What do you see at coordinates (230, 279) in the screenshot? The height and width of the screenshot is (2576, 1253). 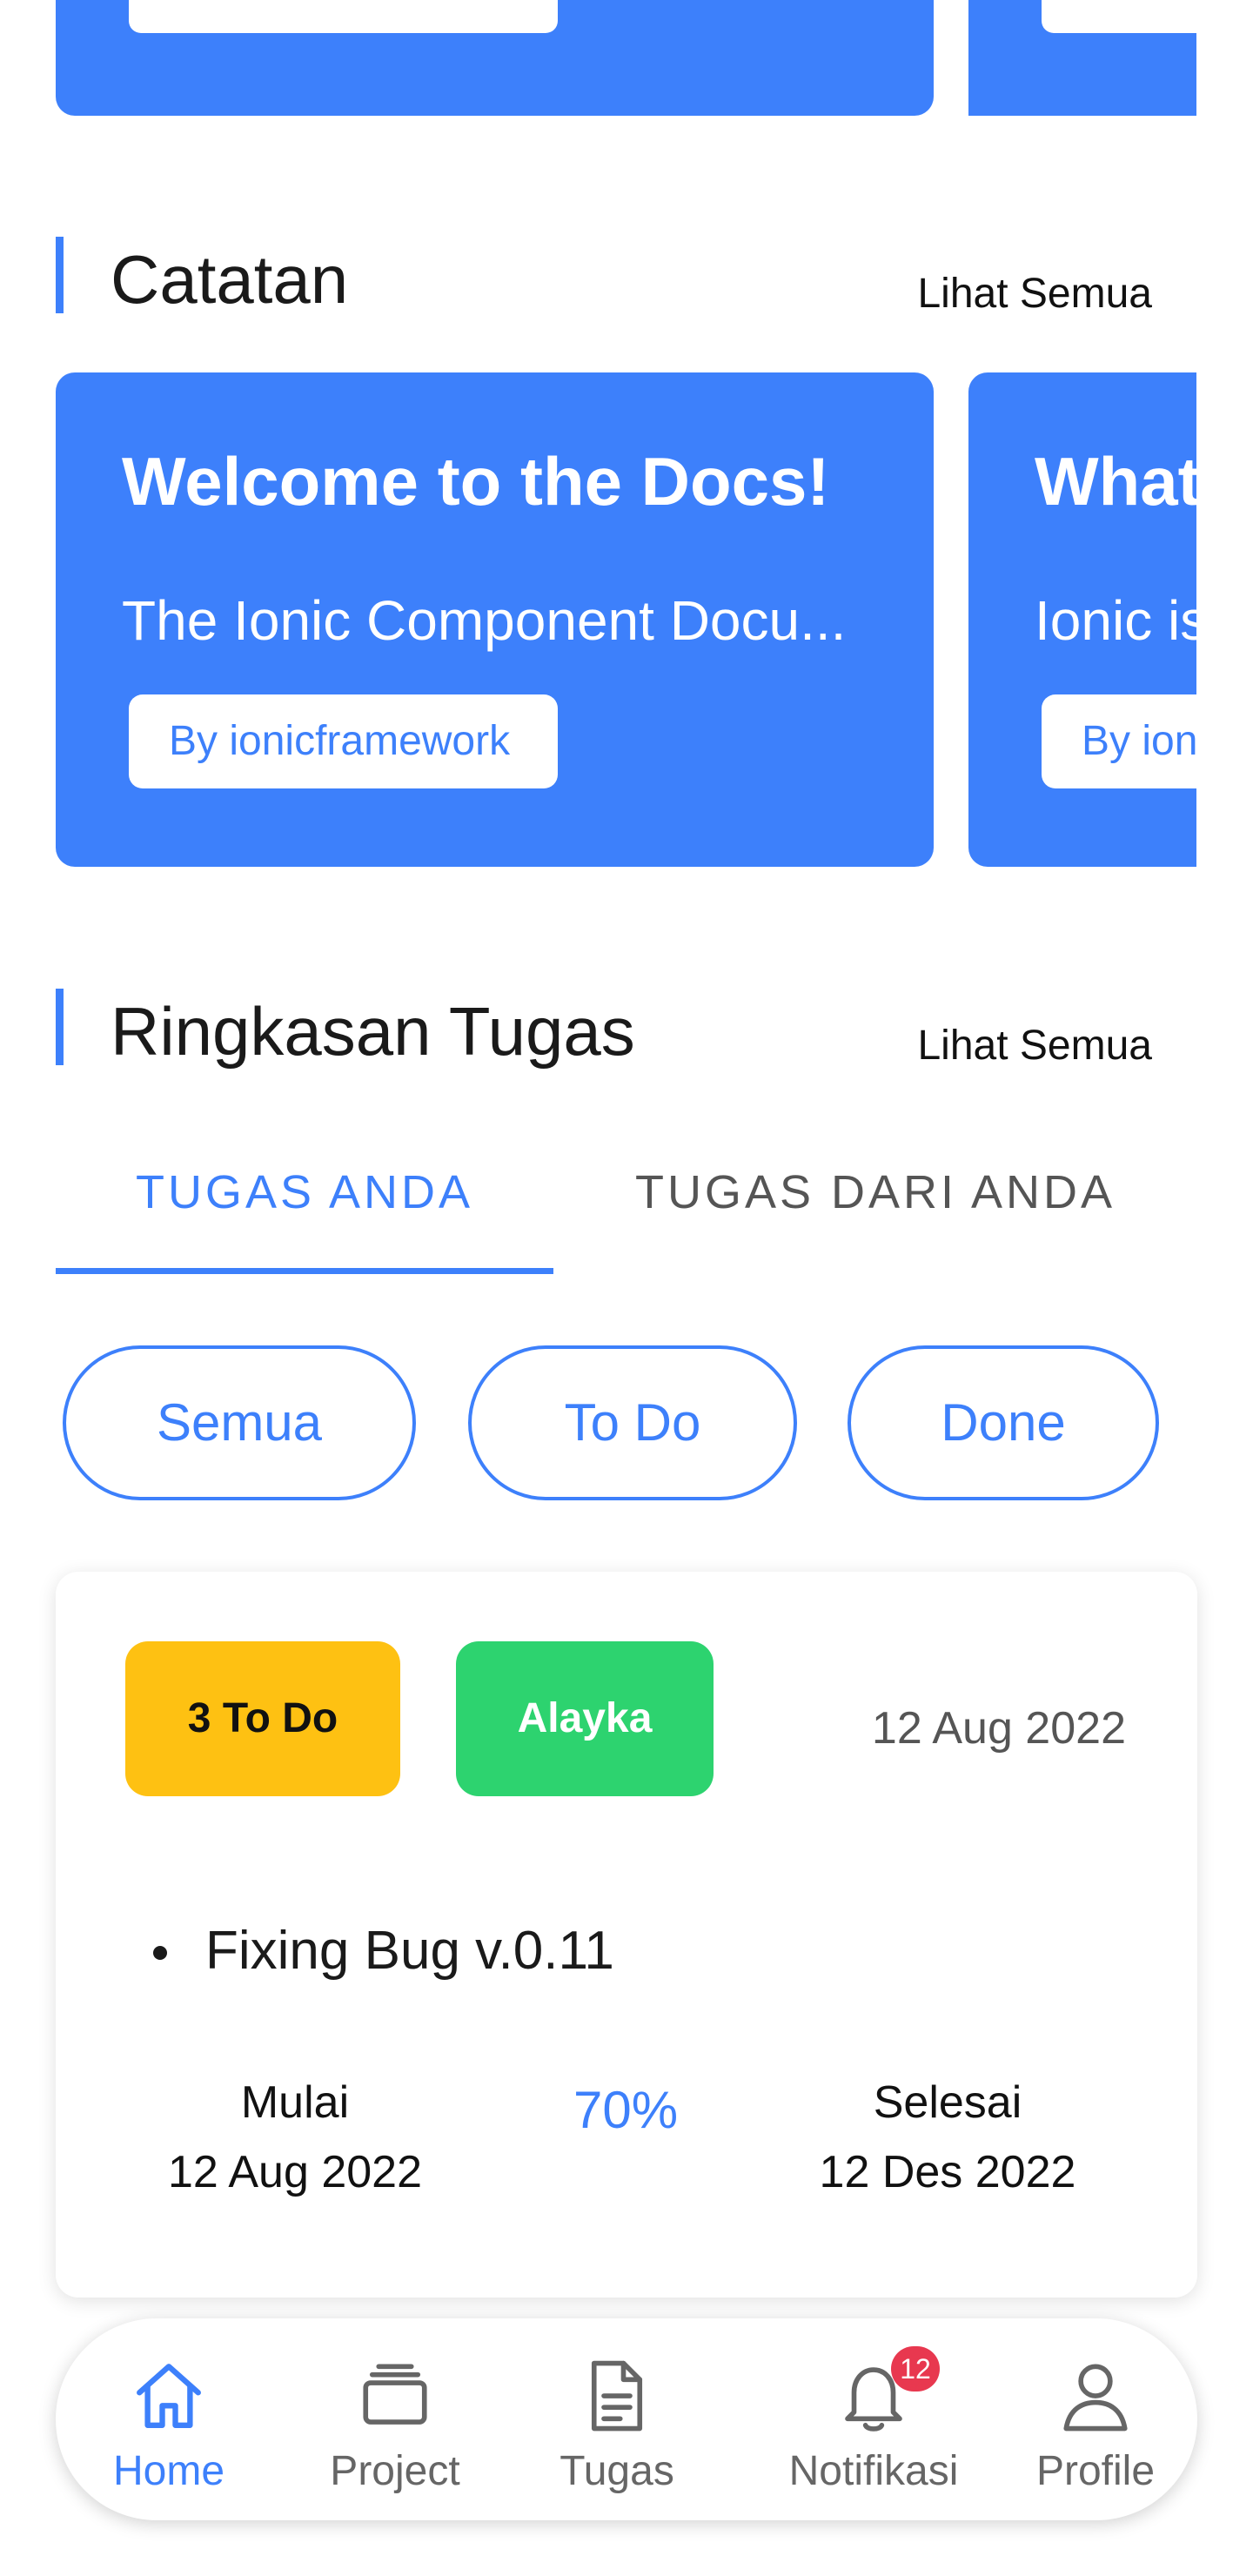 I see `notes-section-title: Catatan` at bounding box center [230, 279].